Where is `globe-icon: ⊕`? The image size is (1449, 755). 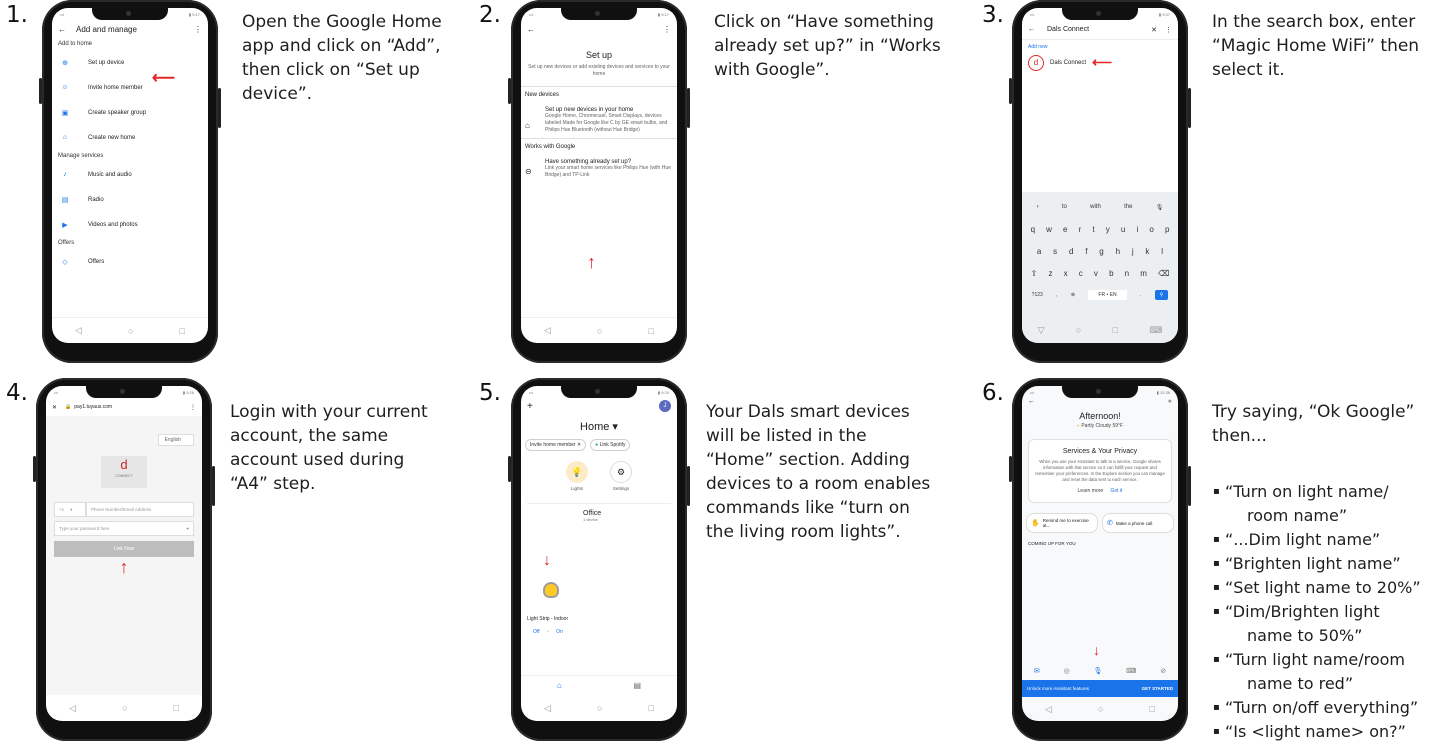 globe-icon: ⊕ is located at coordinates (1073, 295).